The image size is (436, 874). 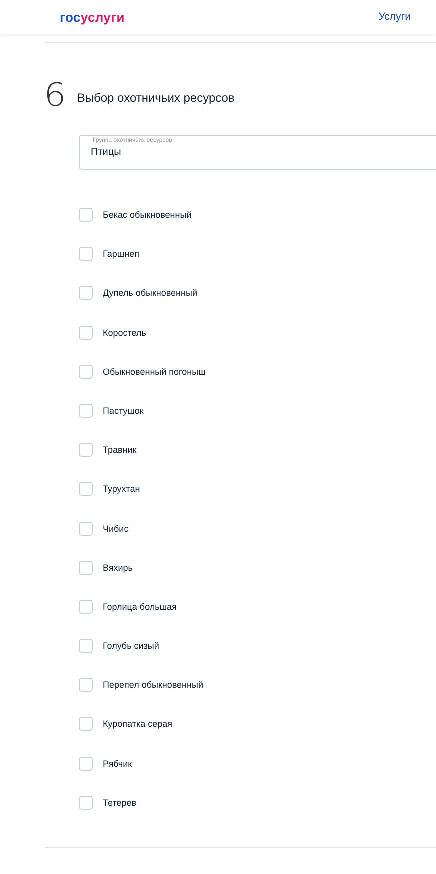 I want to click on nav-link: Услуги, so click(x=394, y=17).